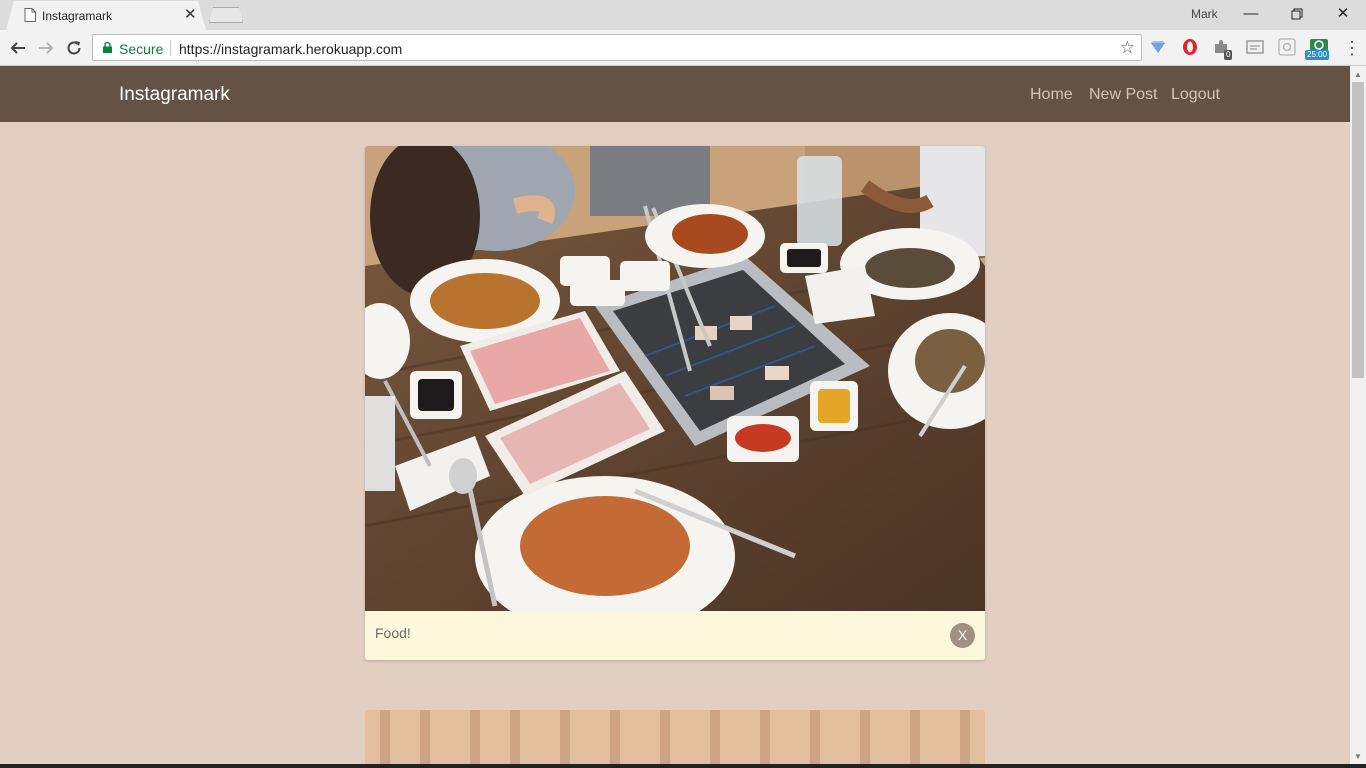  I want to click on page-scrollbar: ▲ ▼, so click(1358, 417).